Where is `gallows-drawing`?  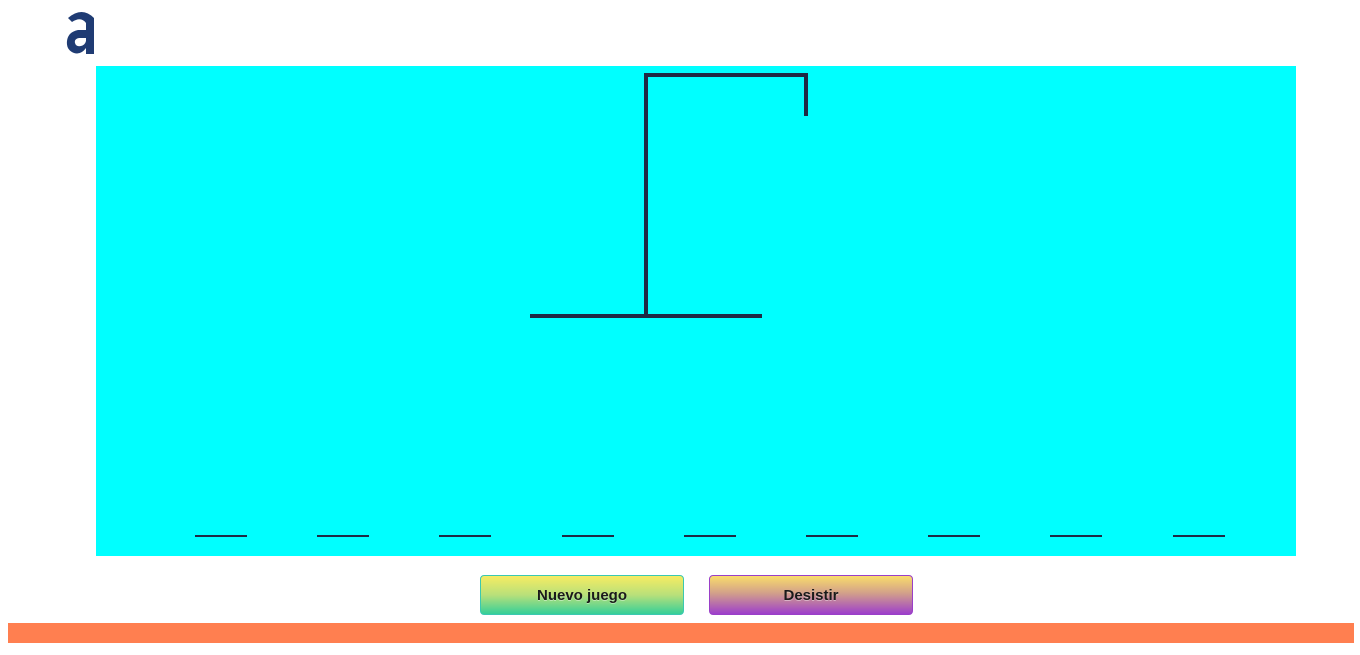
gallows-drawing is located at coordinates (669, 195).